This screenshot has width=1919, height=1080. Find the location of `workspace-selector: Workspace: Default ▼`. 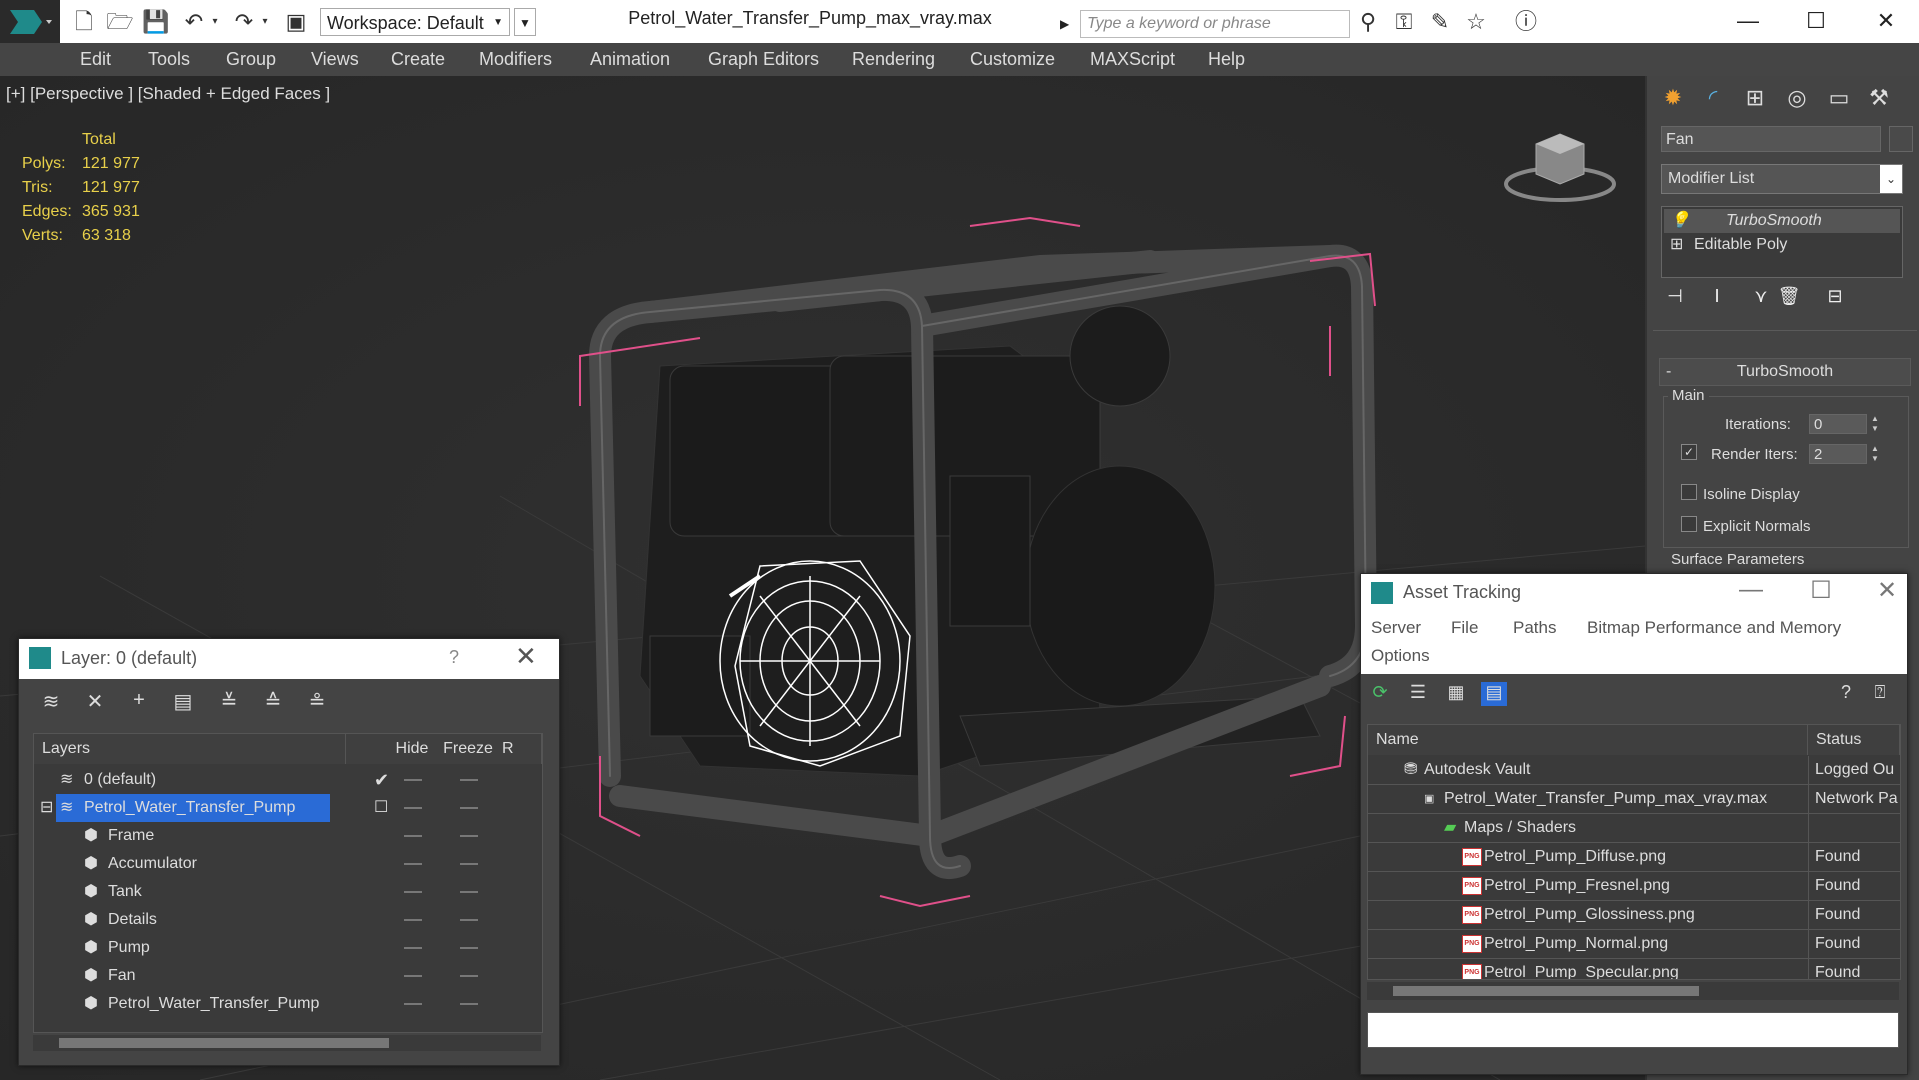

workspace-selector: Workspace: Default ▼ is located at coordinates (415, 22).